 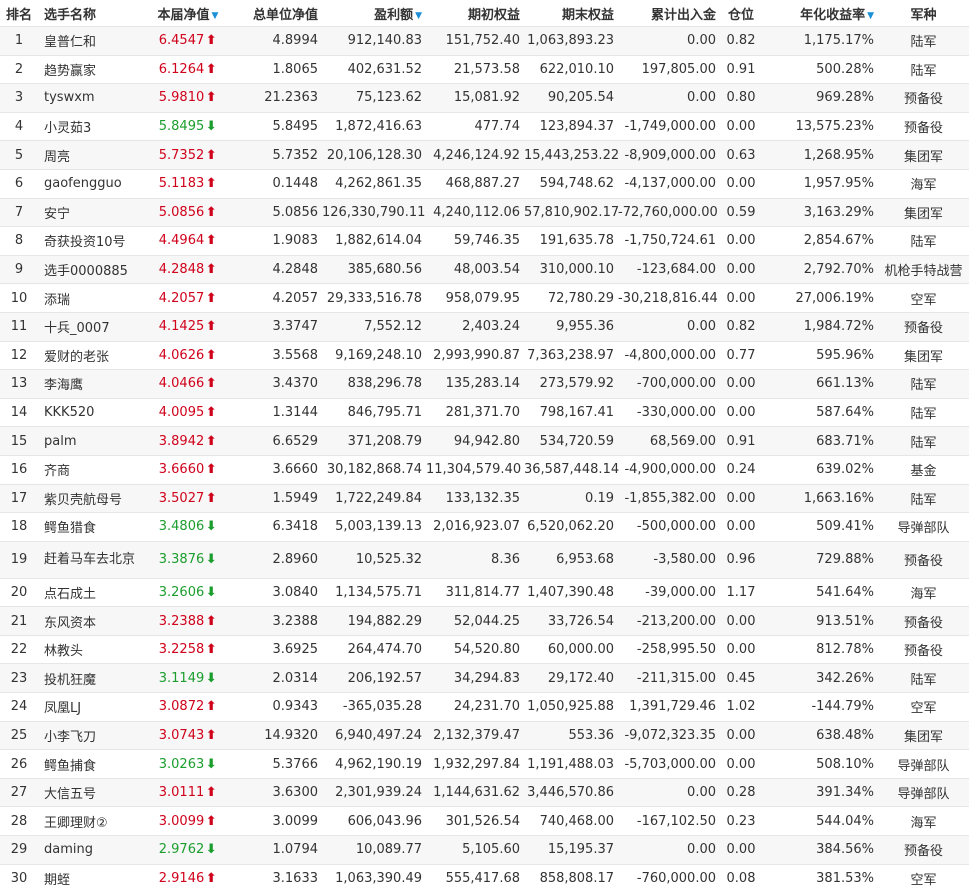 I want to click on position-cell: 0.59, so click(x=741, y=212).